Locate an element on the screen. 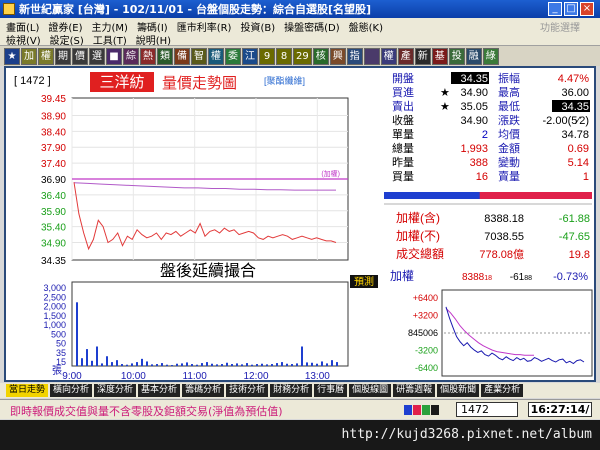  tab-6: 財務分析 is located at coordinates (291, 390).